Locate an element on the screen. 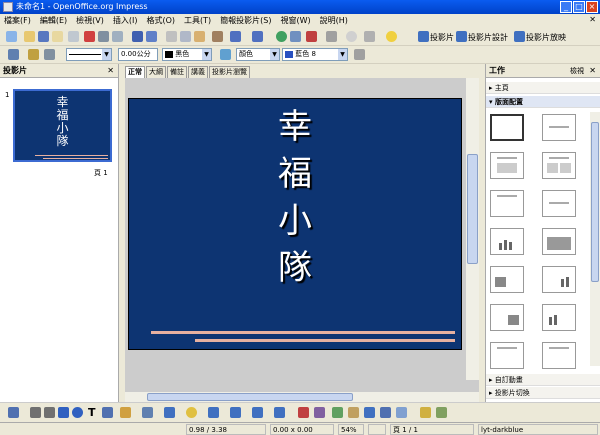 The image size is (600, 435). tasks-scrollbar is located at coordinates (595, 239).